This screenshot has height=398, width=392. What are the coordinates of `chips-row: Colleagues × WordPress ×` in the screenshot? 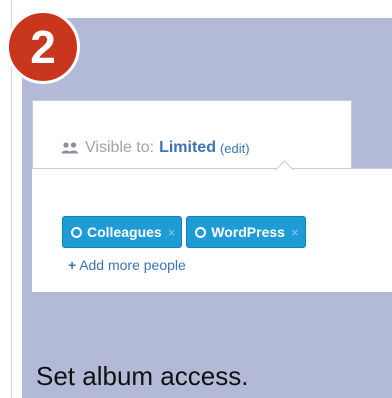 It's located at (184, 232).